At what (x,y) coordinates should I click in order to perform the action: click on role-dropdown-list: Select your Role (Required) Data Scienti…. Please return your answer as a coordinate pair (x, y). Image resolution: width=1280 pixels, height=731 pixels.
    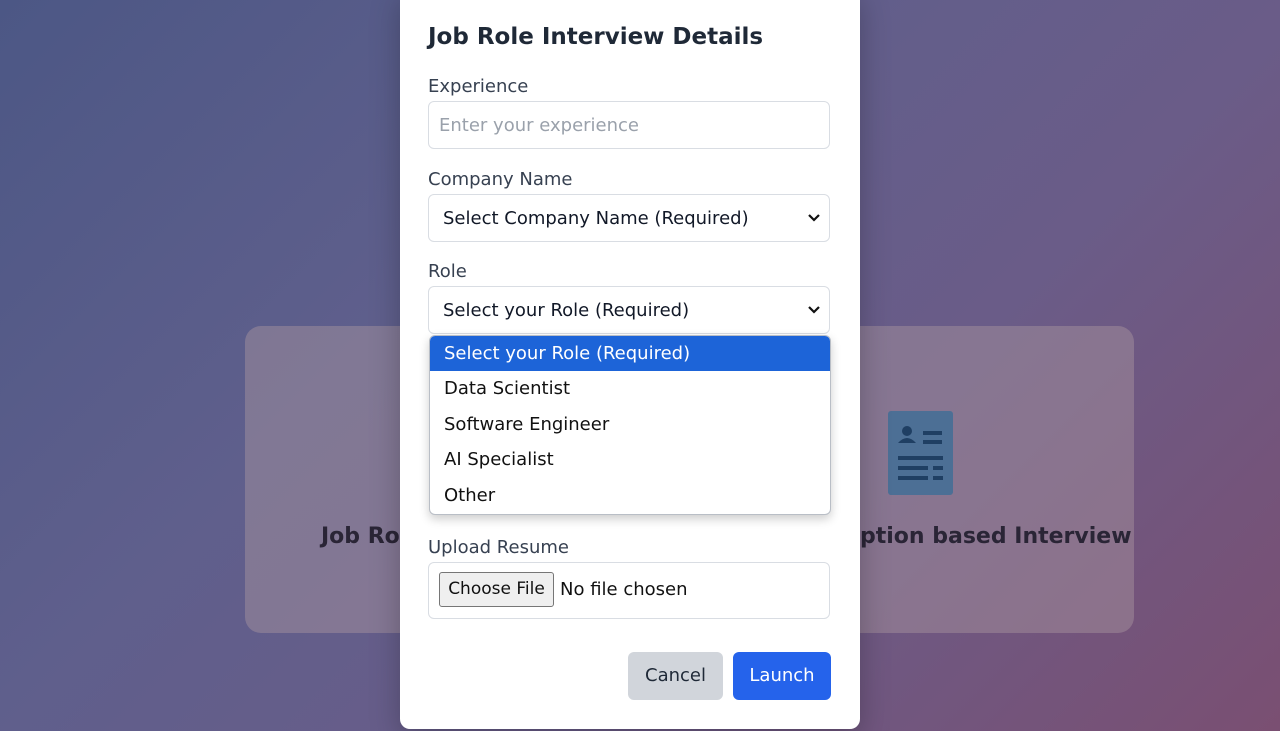
    Looking at the image, I should click on (630, 425).